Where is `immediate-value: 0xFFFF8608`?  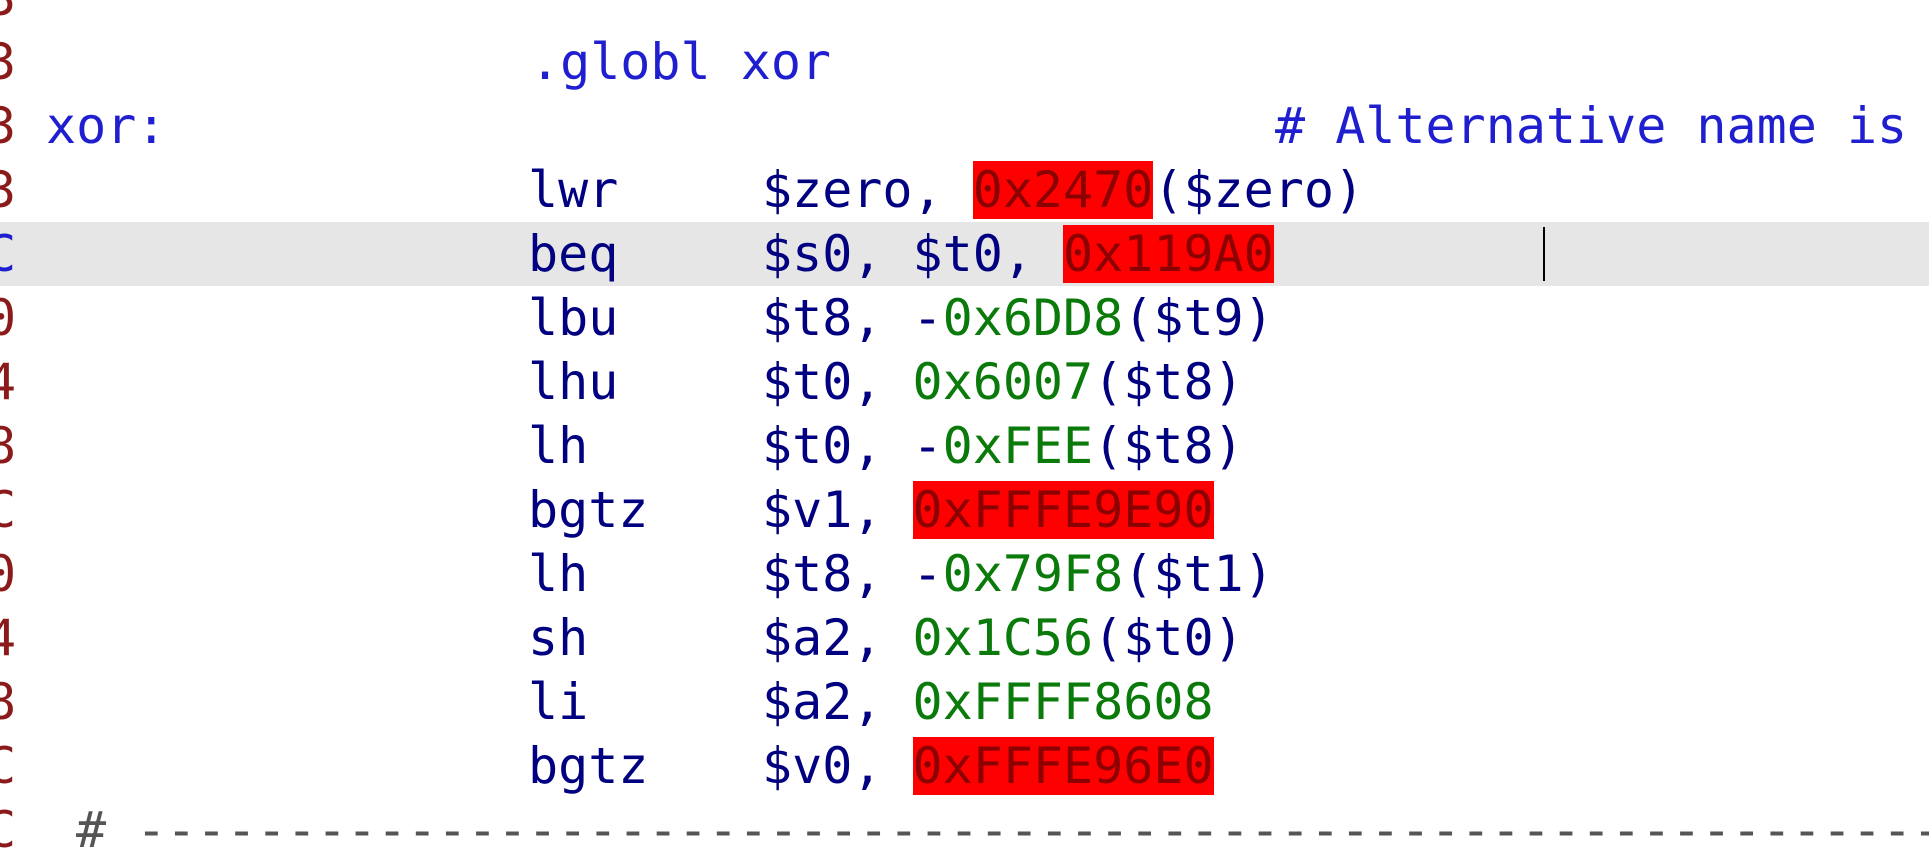
immediate-value: 0xFFFF8608 is located at coordinates (1063, 702).